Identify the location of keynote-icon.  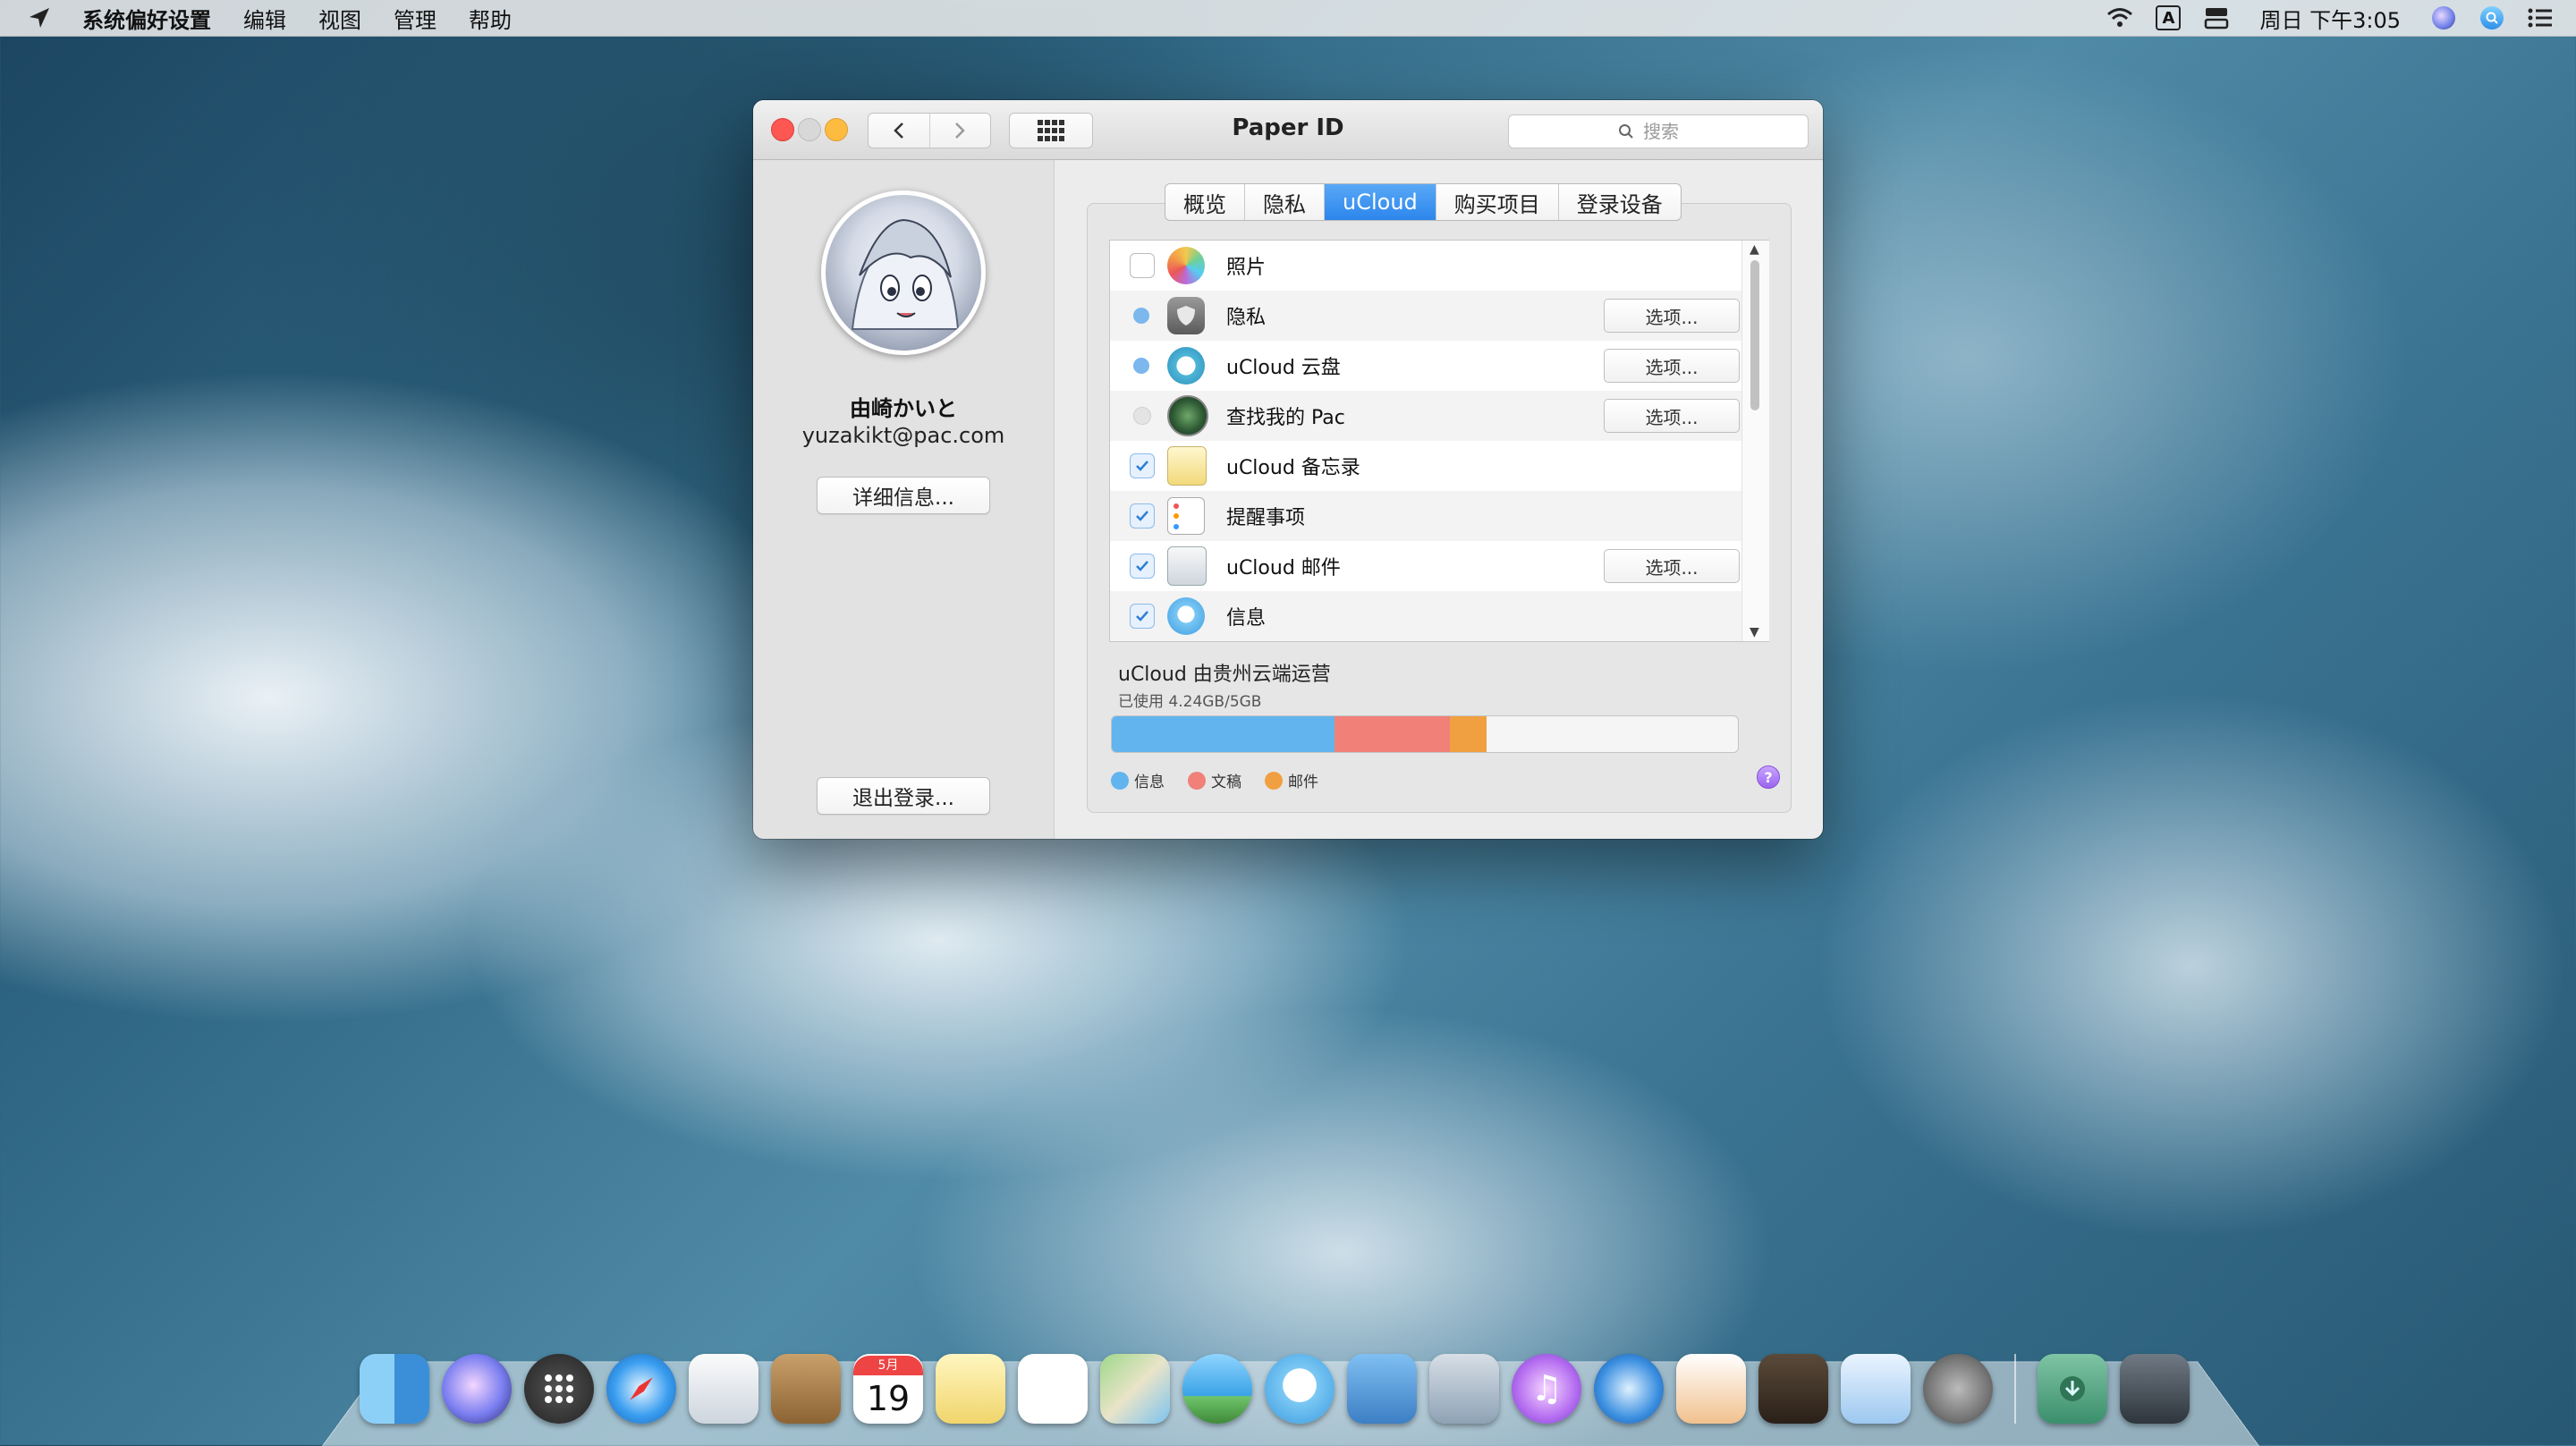
(1793, 1389).